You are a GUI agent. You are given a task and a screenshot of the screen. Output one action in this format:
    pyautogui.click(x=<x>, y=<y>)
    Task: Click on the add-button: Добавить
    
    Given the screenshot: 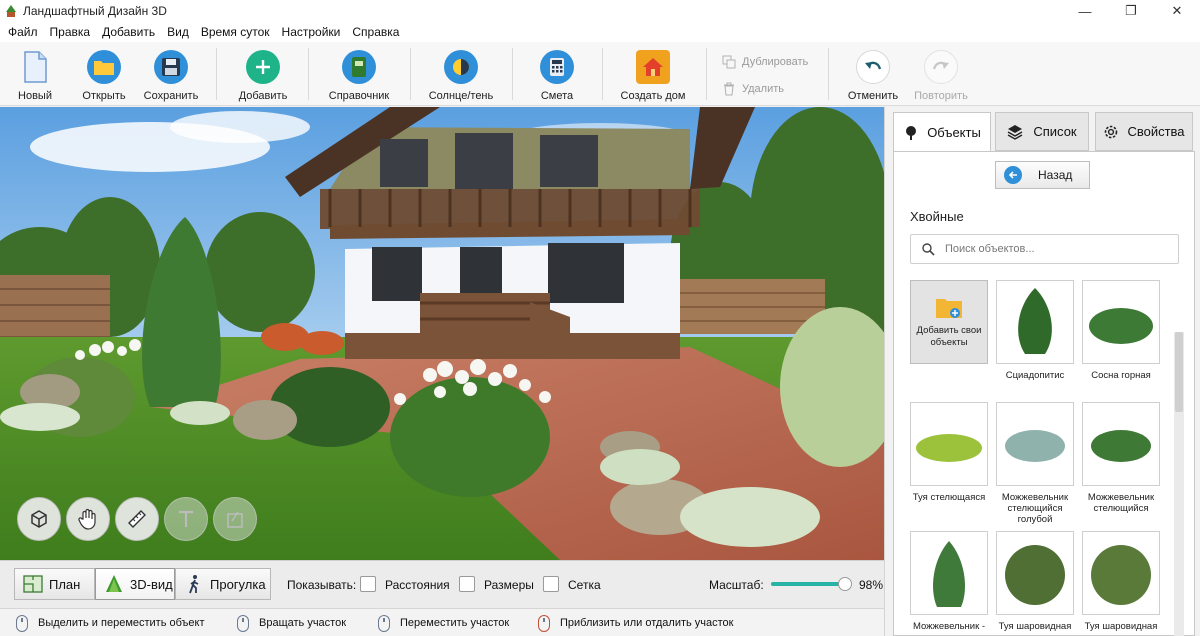 What is the action you would take?
    pyautogui.click(x=263, y=74)
    